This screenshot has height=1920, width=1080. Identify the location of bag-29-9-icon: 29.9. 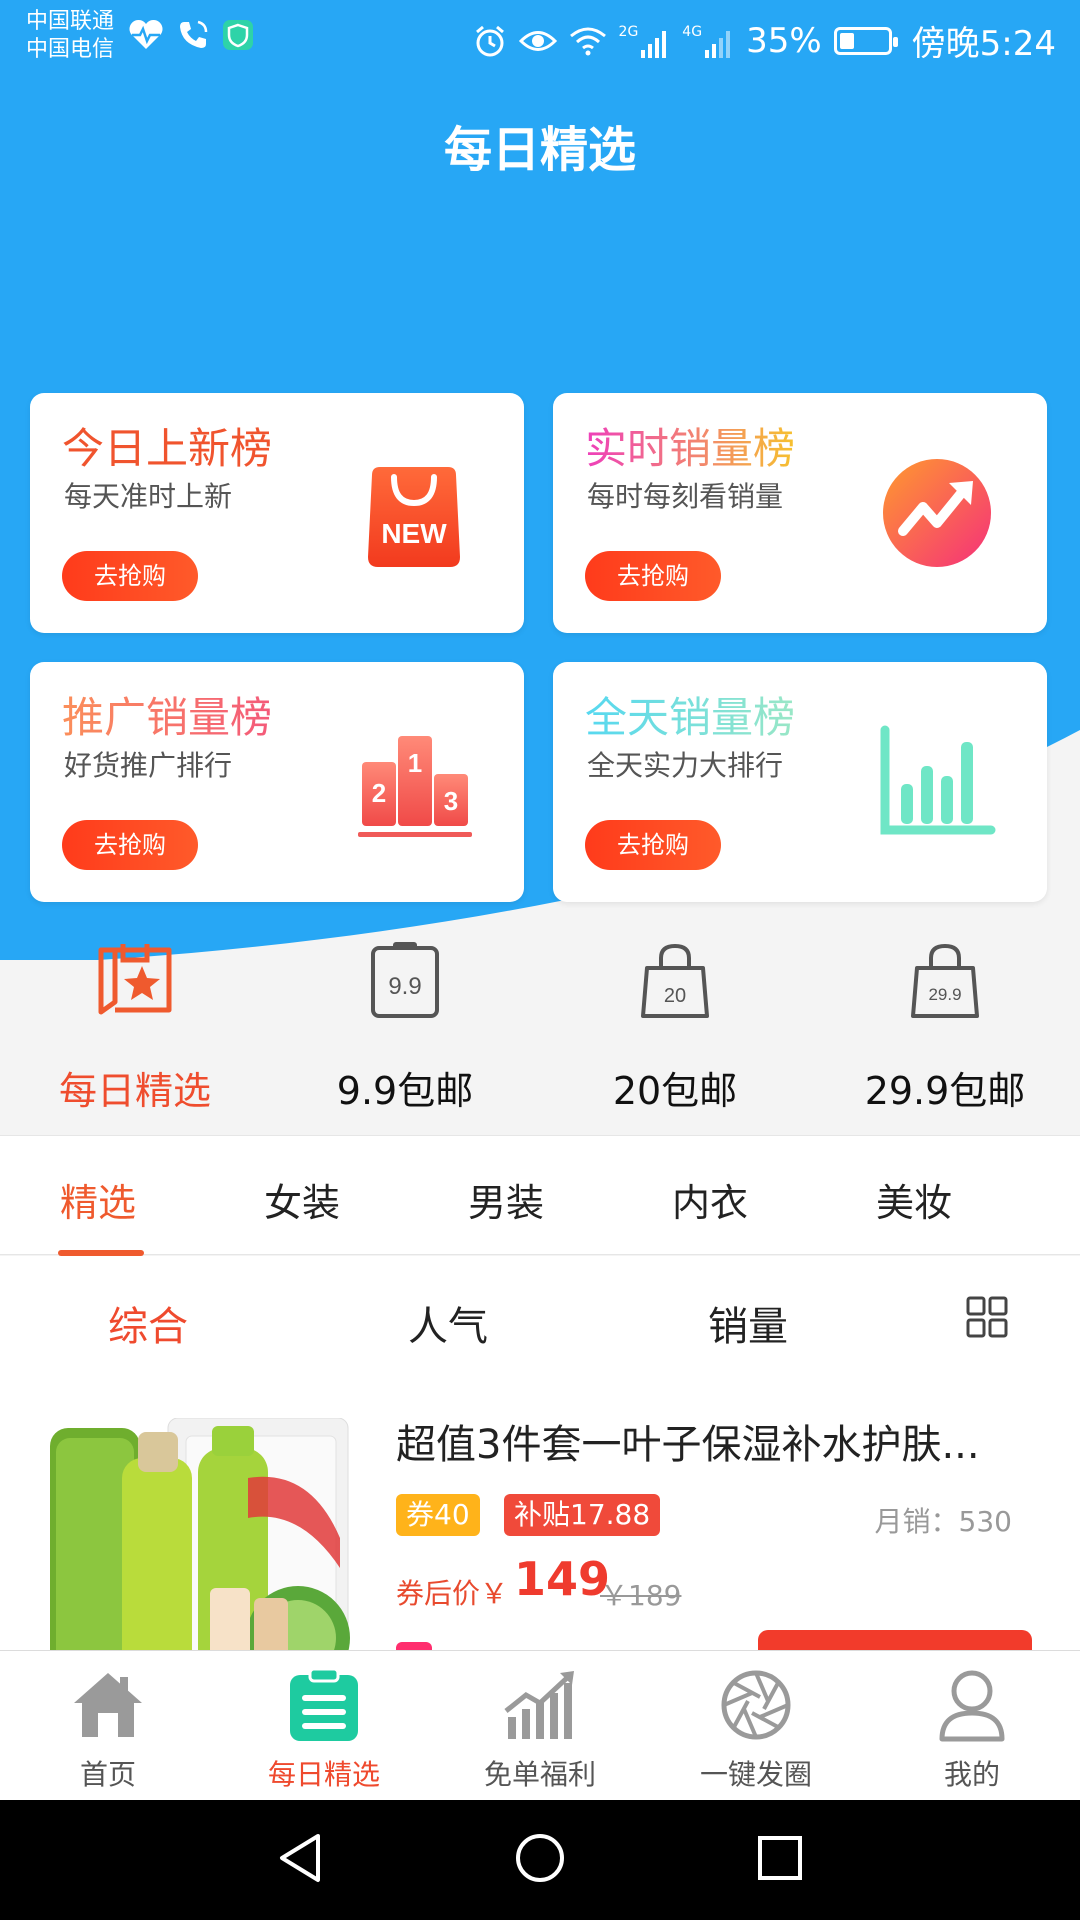
(945, 980).